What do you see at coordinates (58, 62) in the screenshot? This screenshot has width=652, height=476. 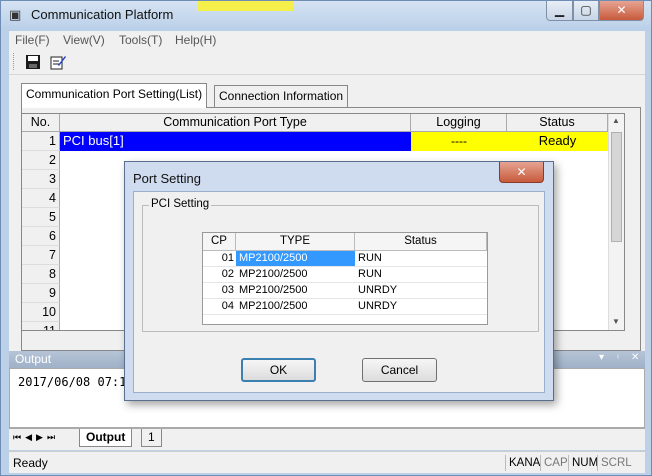 I see `edit-icon` at bounding box center [58, 62].